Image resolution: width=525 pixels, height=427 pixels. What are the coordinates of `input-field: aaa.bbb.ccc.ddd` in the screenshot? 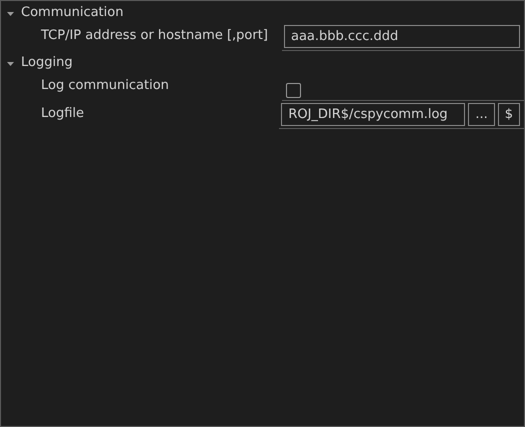 It's located at (402, 36).